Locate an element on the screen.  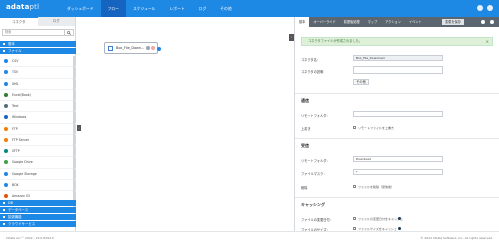
footer-version: CData Arc™ 2022 - 22.0.8294.0 is located at coordinates (30, 238).